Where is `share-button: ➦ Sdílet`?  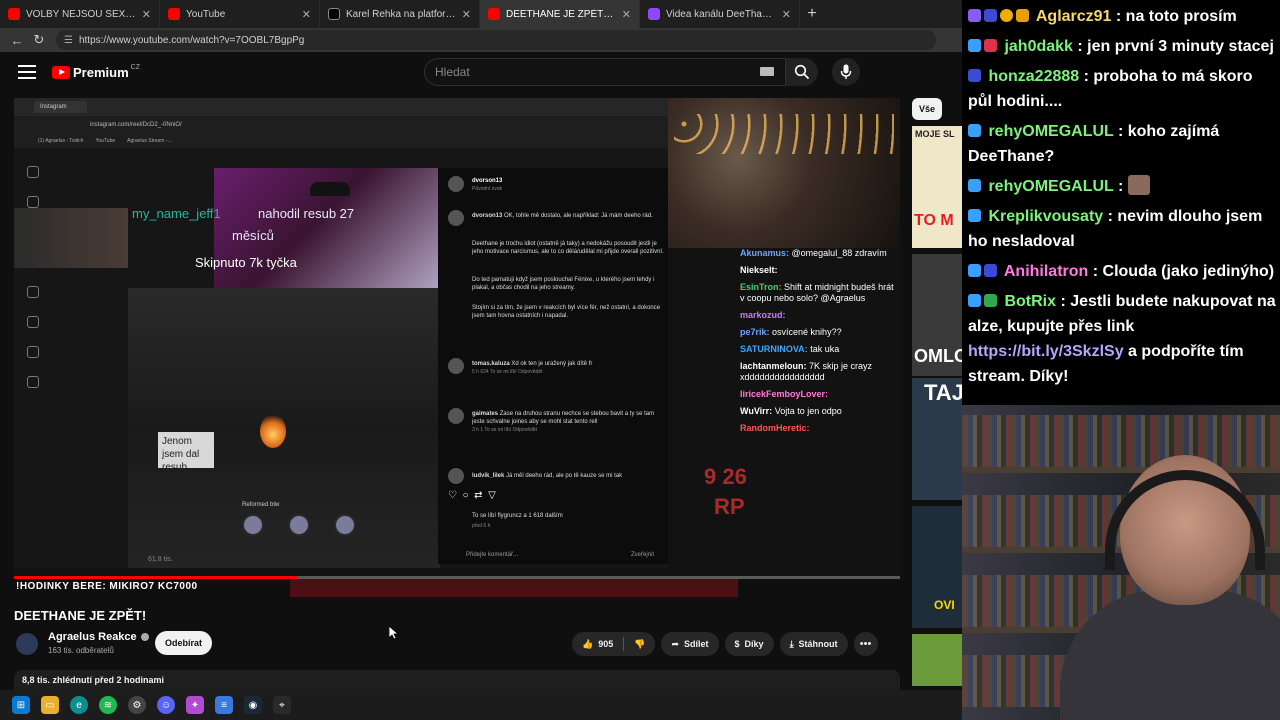
share-button: ➦ Sdílet is located at coordinates (690, 644).